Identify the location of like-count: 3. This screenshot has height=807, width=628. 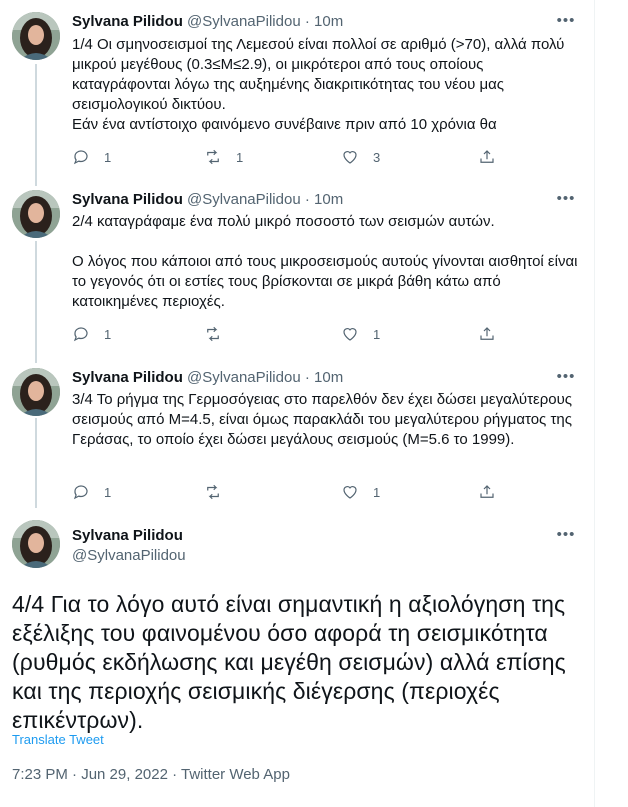
(377, 157).